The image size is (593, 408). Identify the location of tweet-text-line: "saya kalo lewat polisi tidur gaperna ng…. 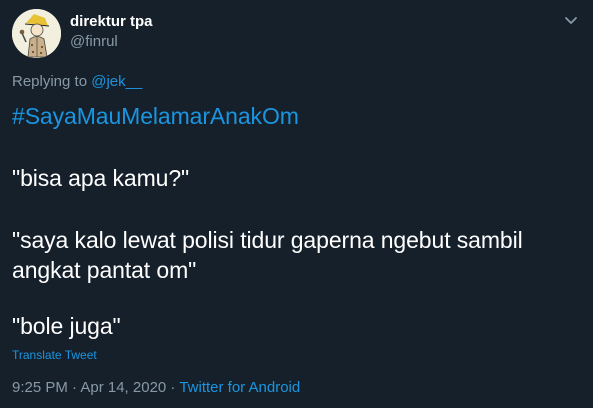
(267, 240).